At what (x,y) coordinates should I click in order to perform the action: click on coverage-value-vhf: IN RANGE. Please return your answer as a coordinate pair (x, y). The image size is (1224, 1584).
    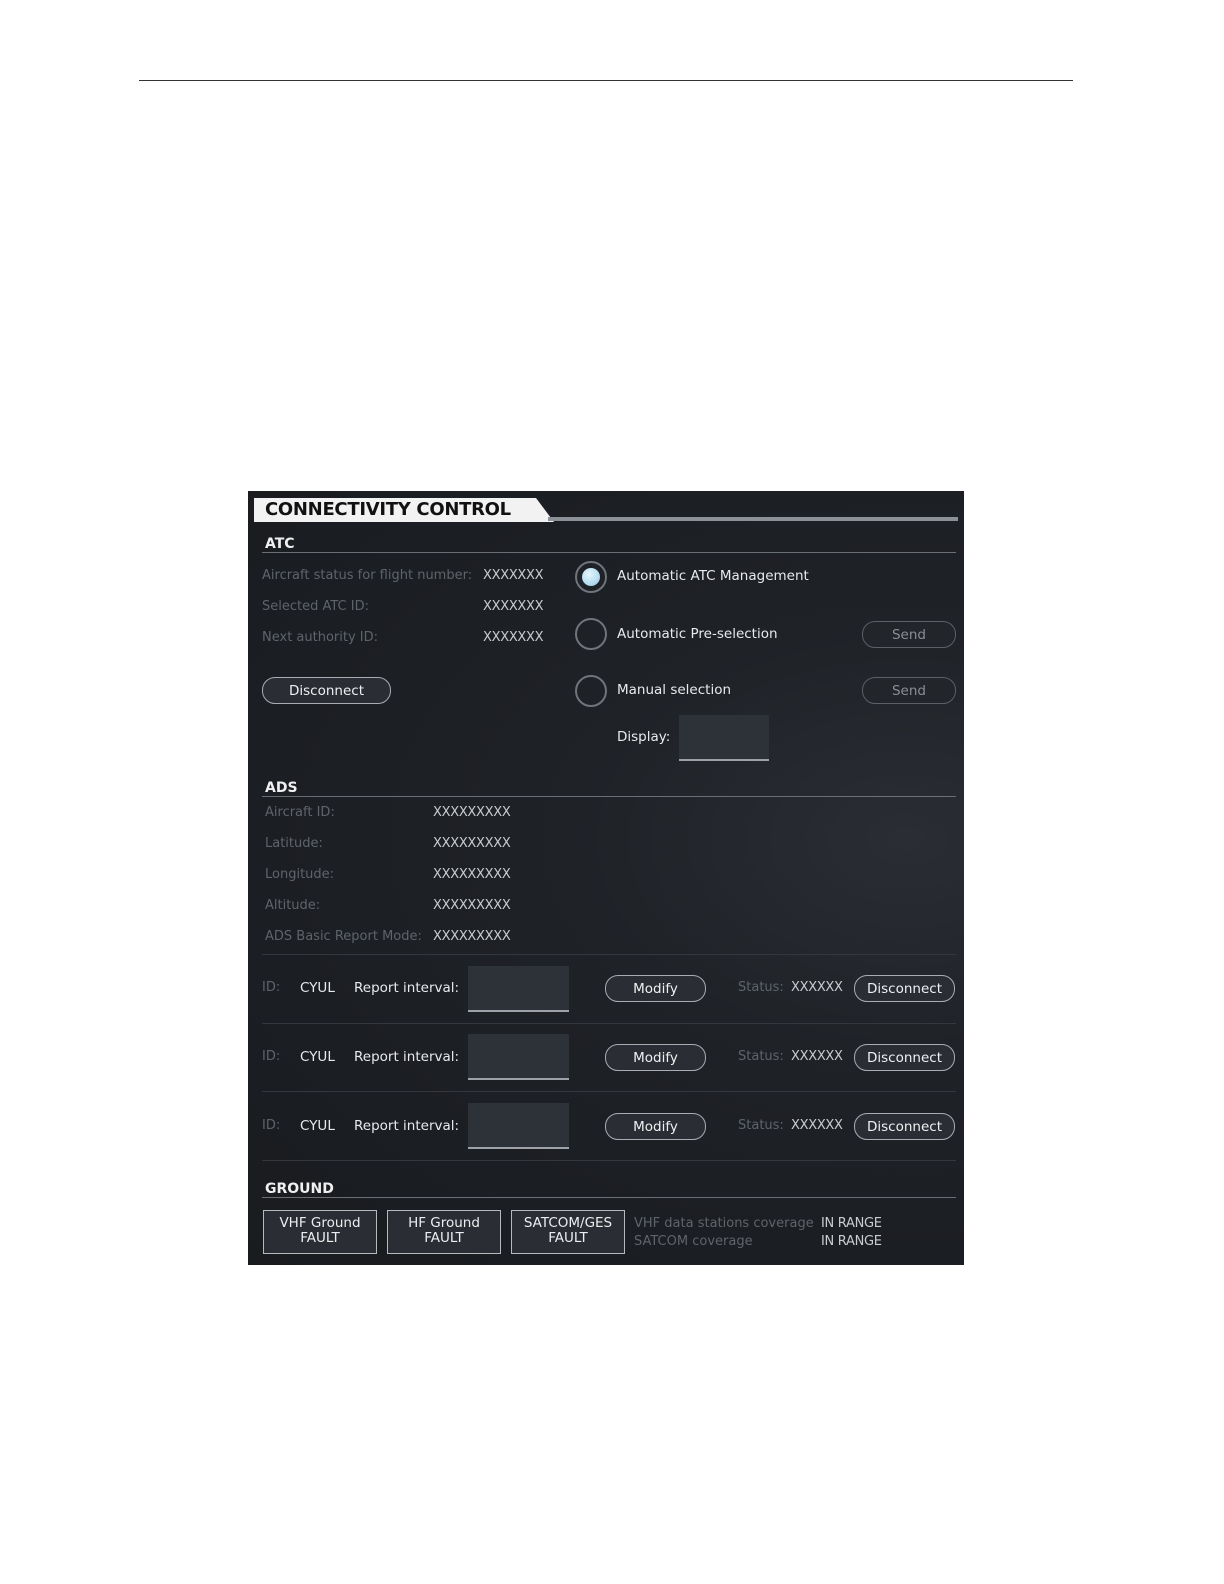
    Looking at the image, I should click on (851, 1223).